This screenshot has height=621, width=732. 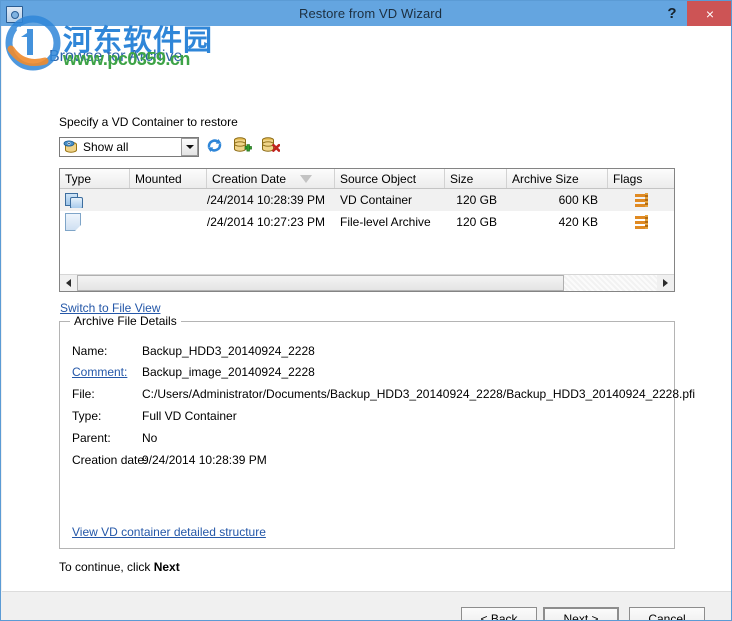 I want to click on disk-icon, so click(x=14, y=14).